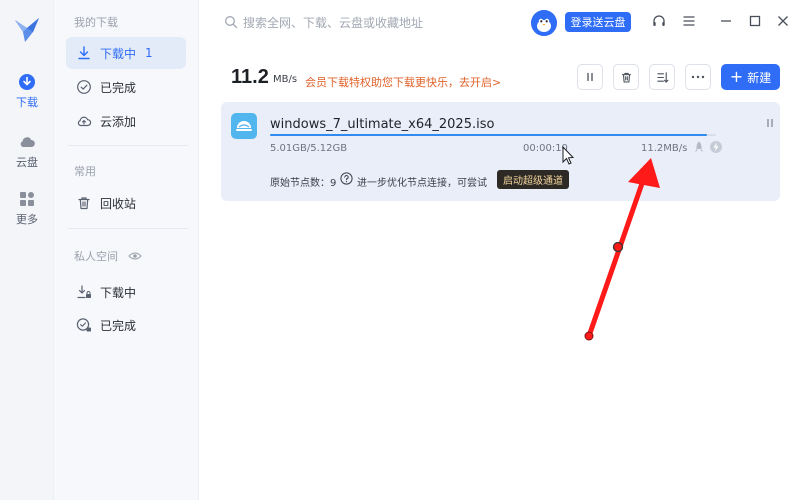 The width and height of the screenshot is (800, 500). What do you see at coordinates (716, 147) in the screenshot?
I see `lightning-icon` at bounding box center [716, 147].